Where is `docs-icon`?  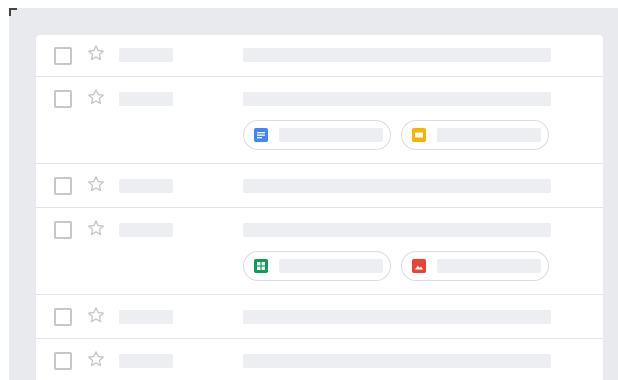
docs-icon is located at coordinates (261, 135).